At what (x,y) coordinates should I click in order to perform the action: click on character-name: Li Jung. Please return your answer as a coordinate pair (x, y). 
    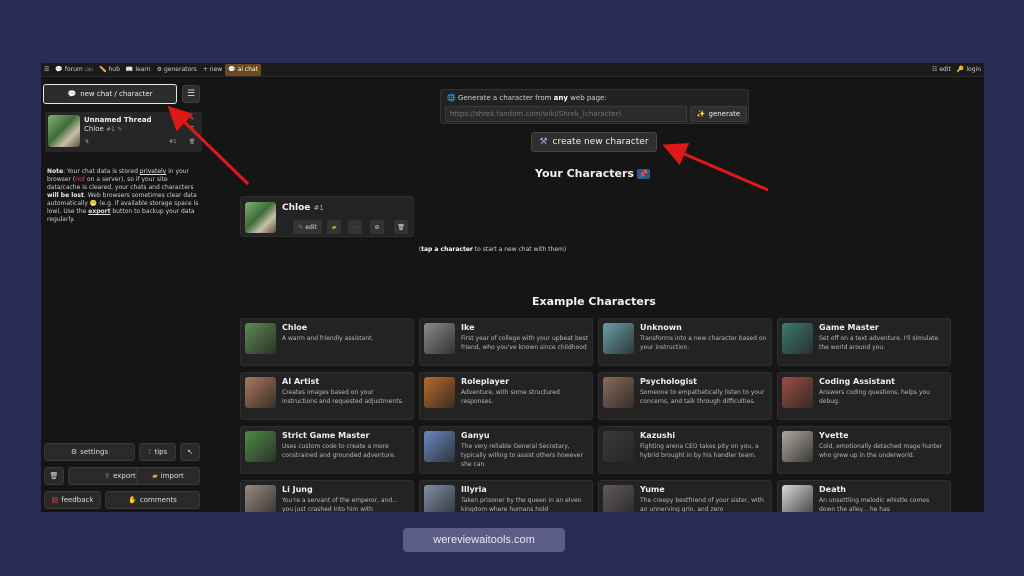
    Looking at the image, I should click on (297, 489).